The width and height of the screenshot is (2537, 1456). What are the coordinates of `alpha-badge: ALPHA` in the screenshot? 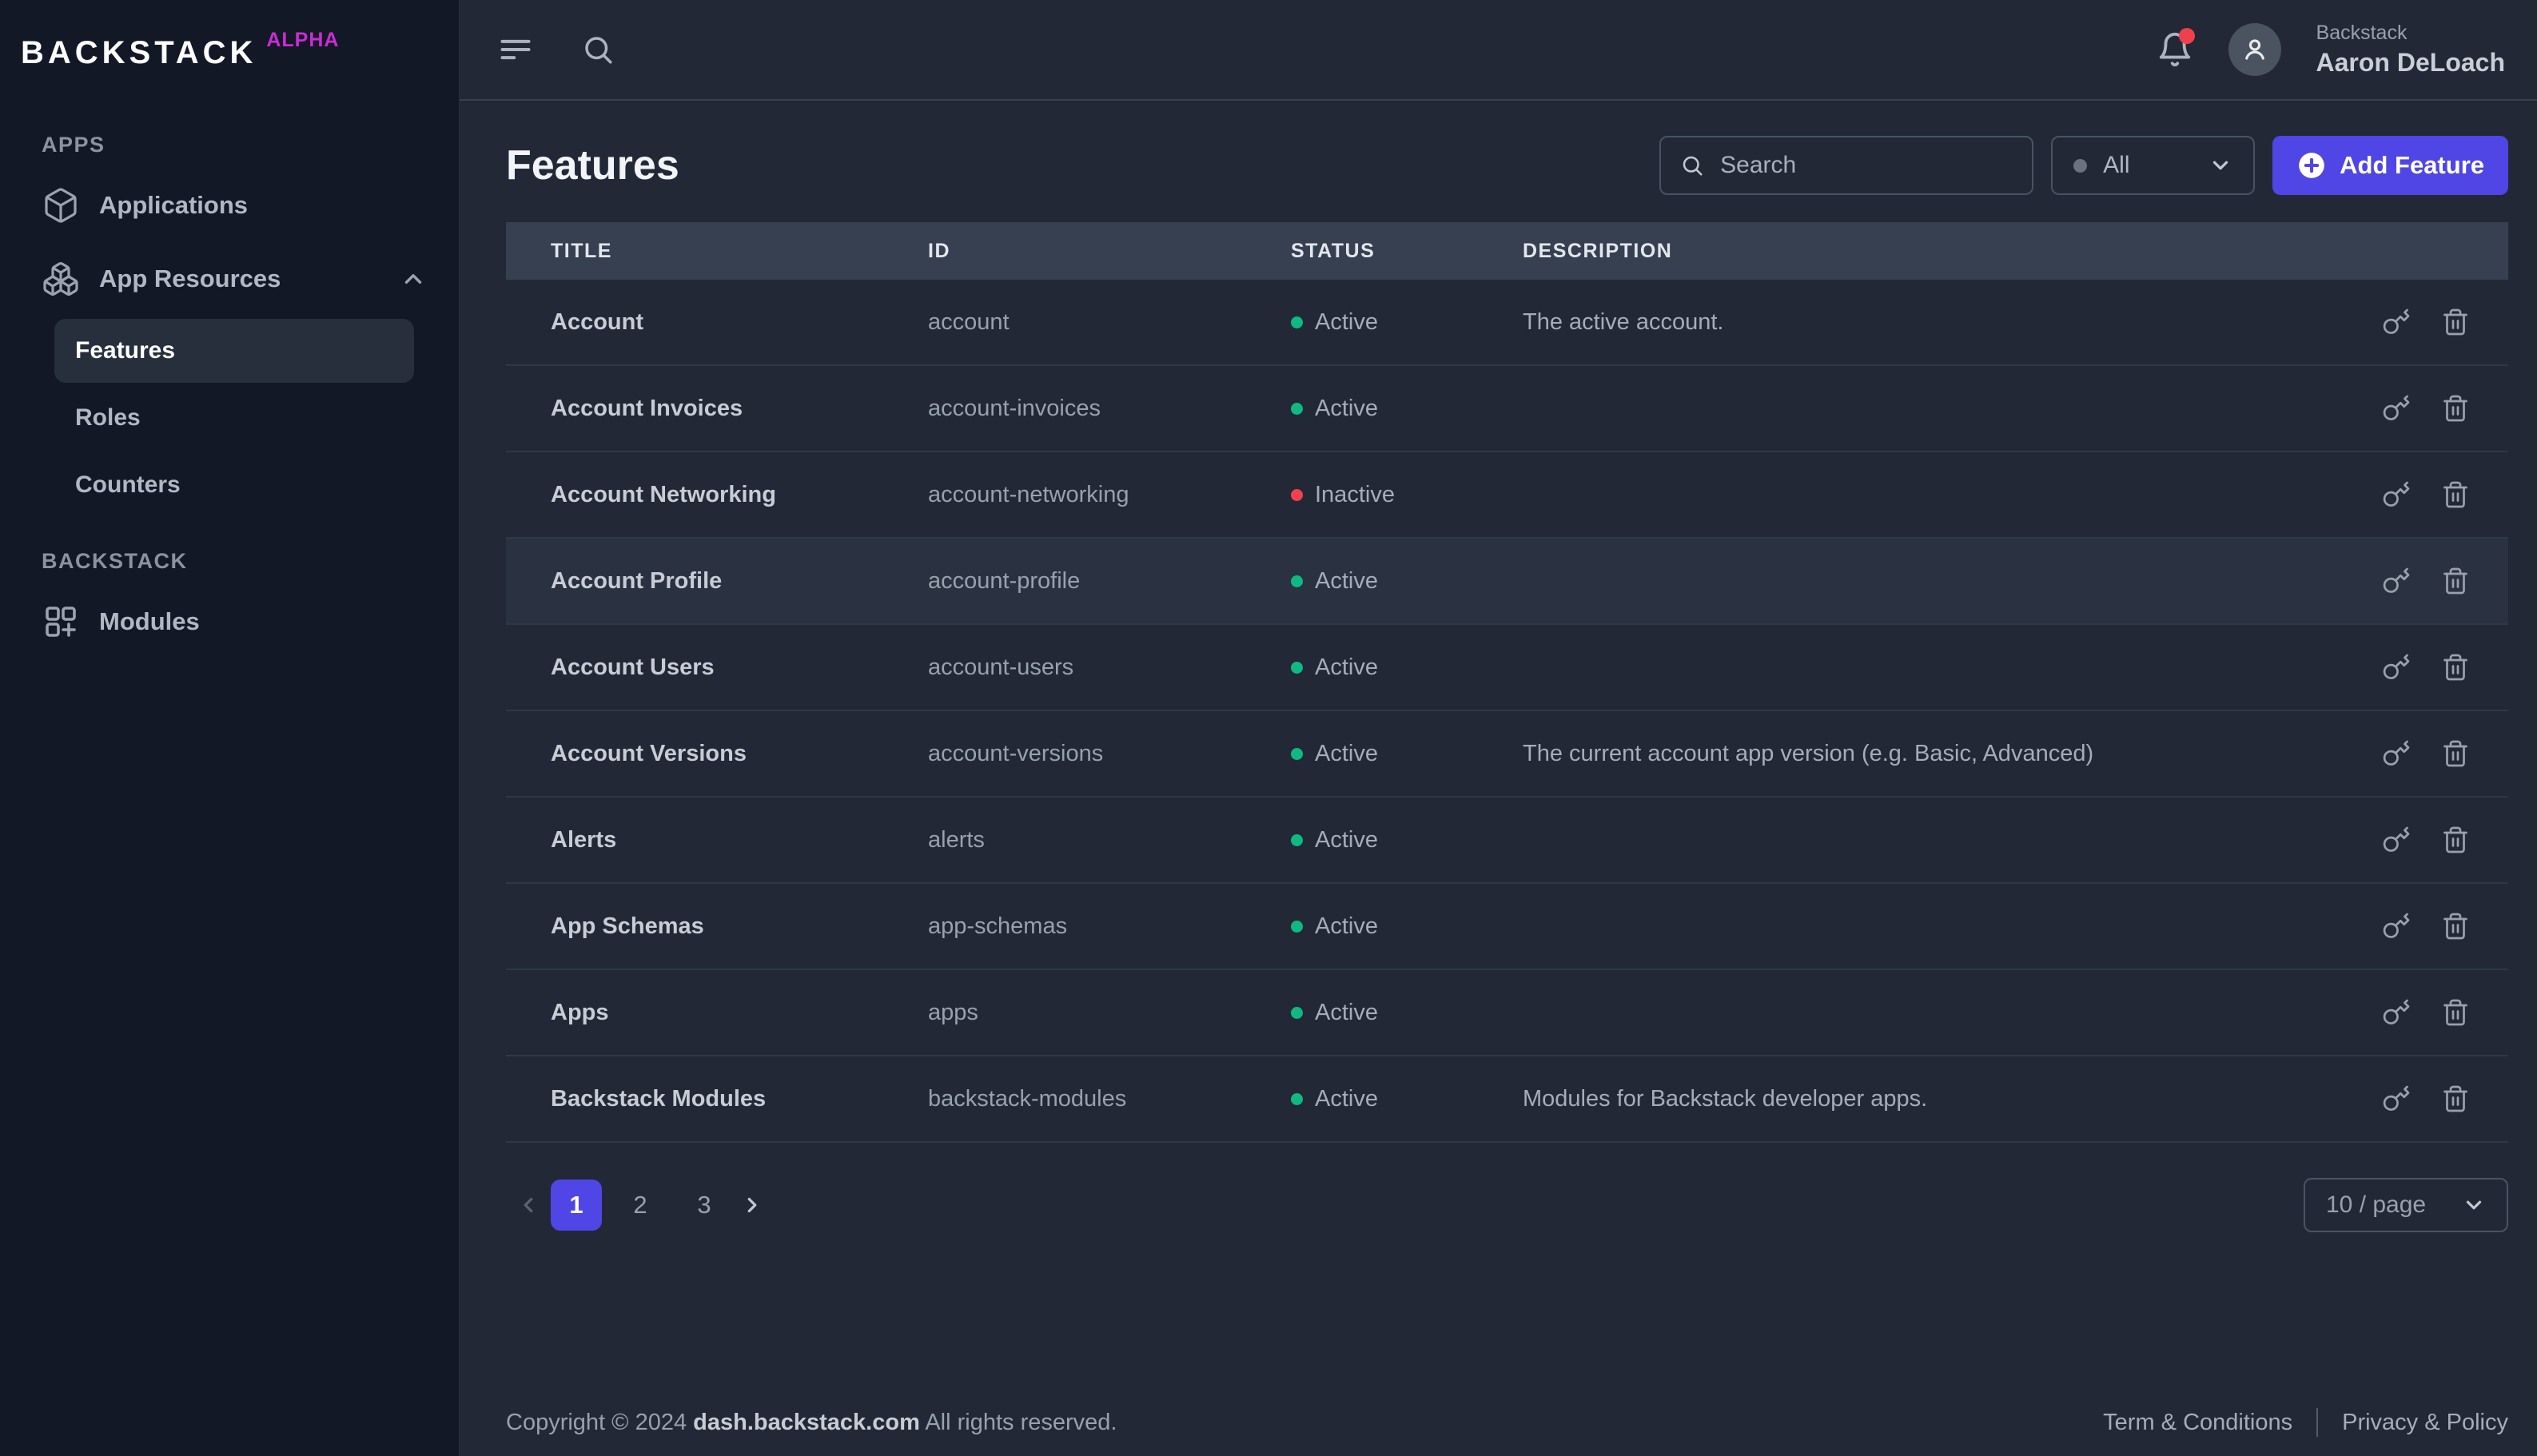 It's located at (303, 40).